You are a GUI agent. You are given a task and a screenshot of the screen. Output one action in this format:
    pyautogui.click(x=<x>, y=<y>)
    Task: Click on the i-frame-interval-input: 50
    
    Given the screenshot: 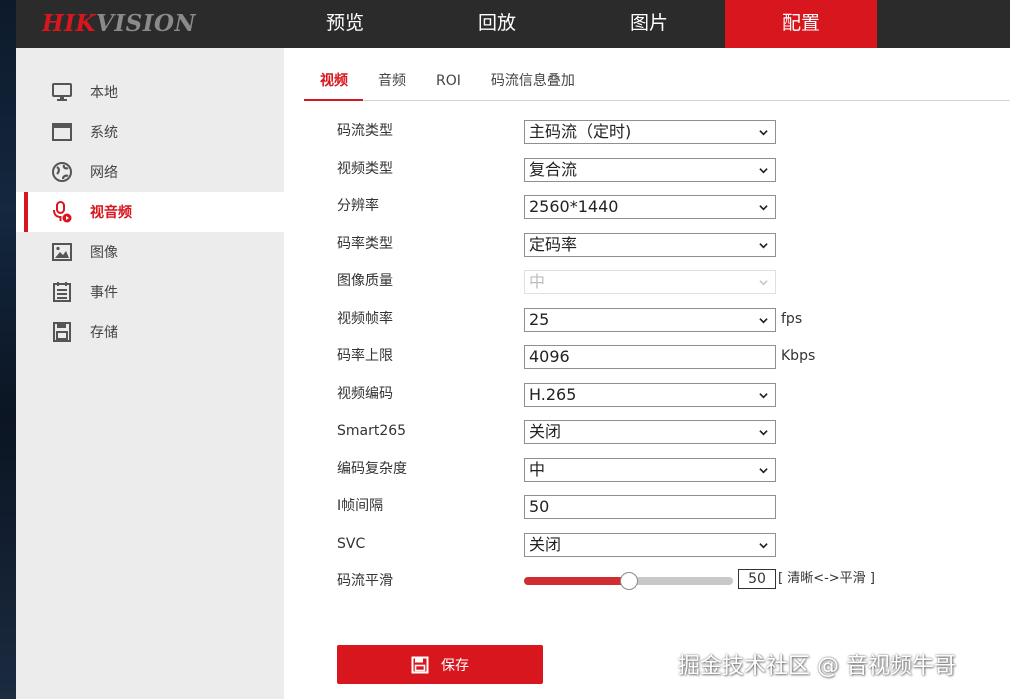 What is the action you would take?
    pyautogui.click(x=650, y=507)
    